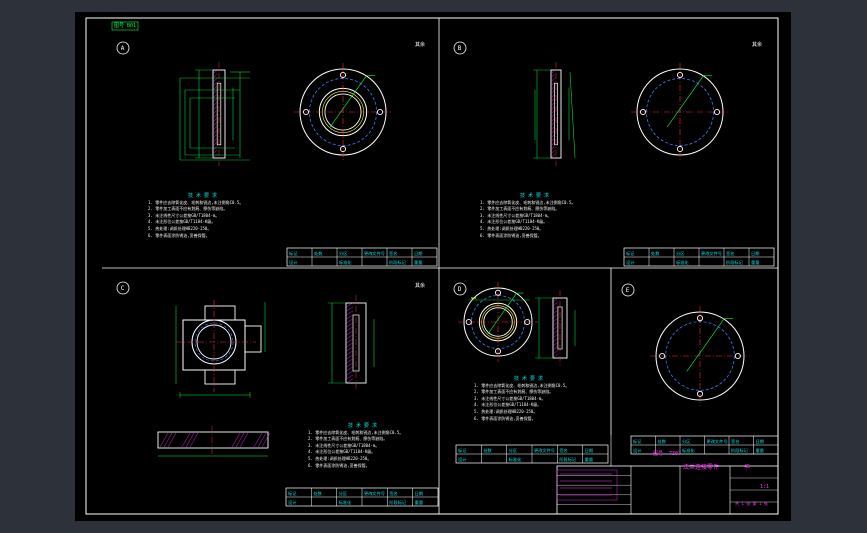 The height and width of the screenshot is (533, 867). What do you see at coordinates (765, 487) in the screenshot?
I see `title-block-scale: 1:1` at bounding box center [765, 487].